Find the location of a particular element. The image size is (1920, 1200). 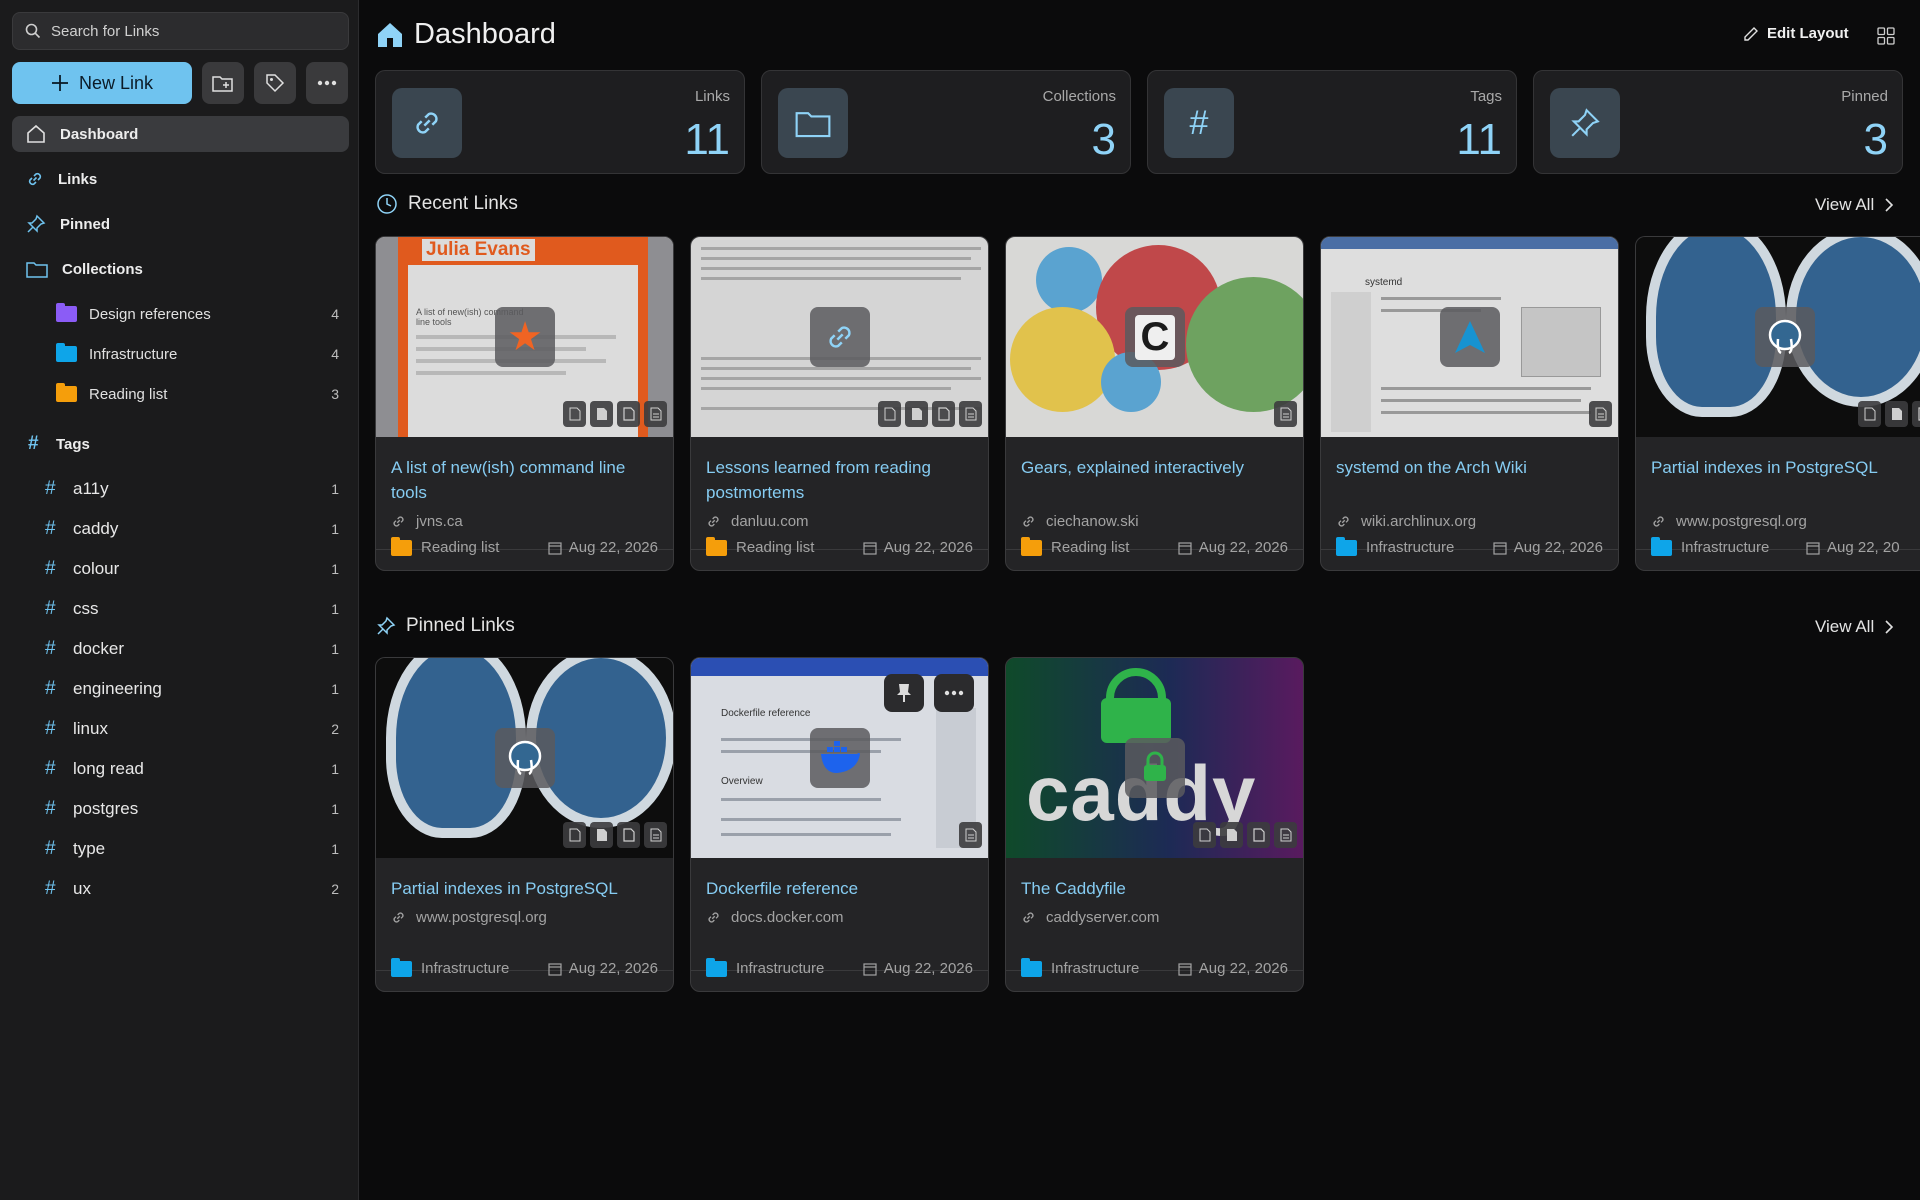

stat-card-pinned: Pinned 3 is located at coordinates (1718, 122).